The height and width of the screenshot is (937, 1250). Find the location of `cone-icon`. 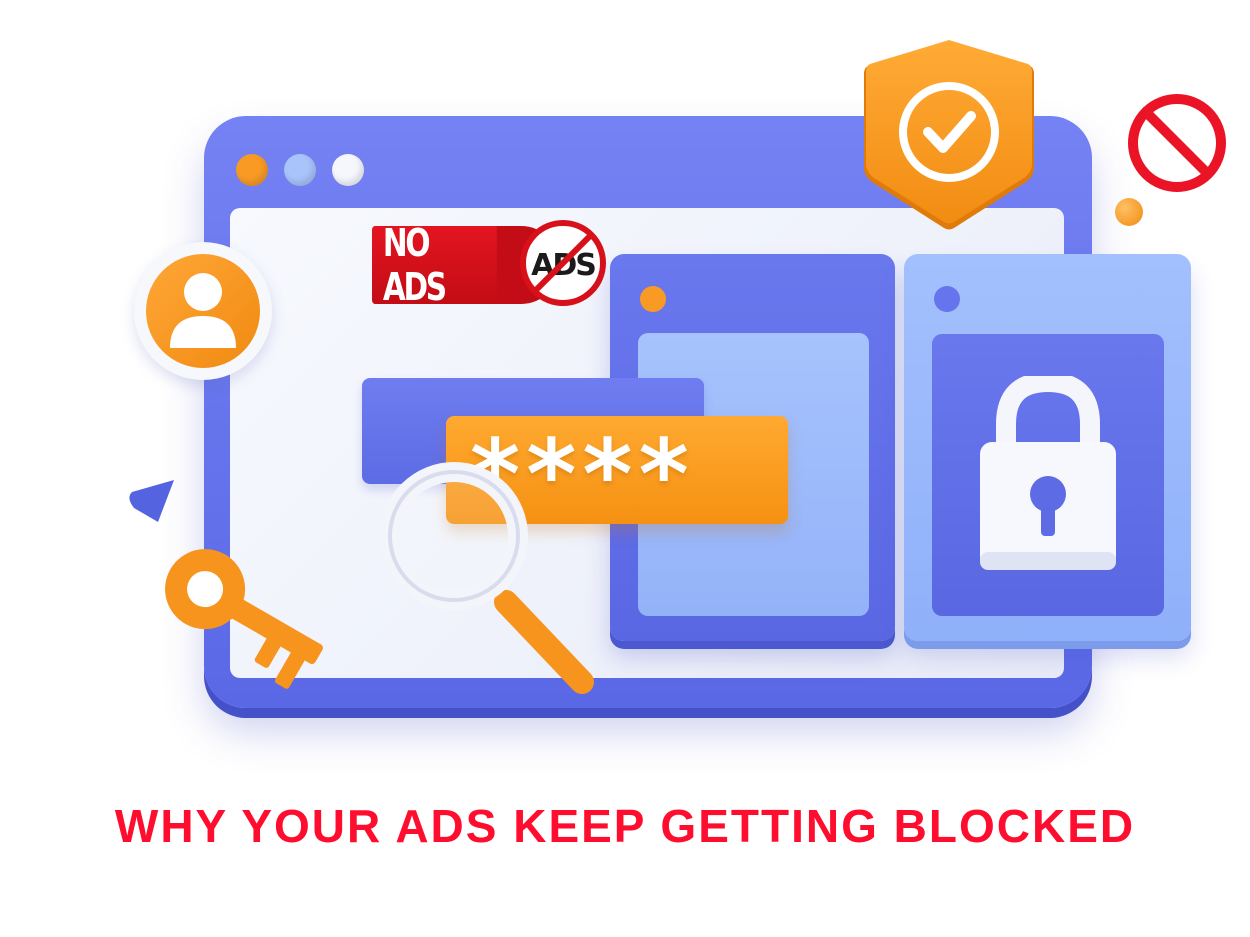

cone-icon is located at coordinates (151, 501).